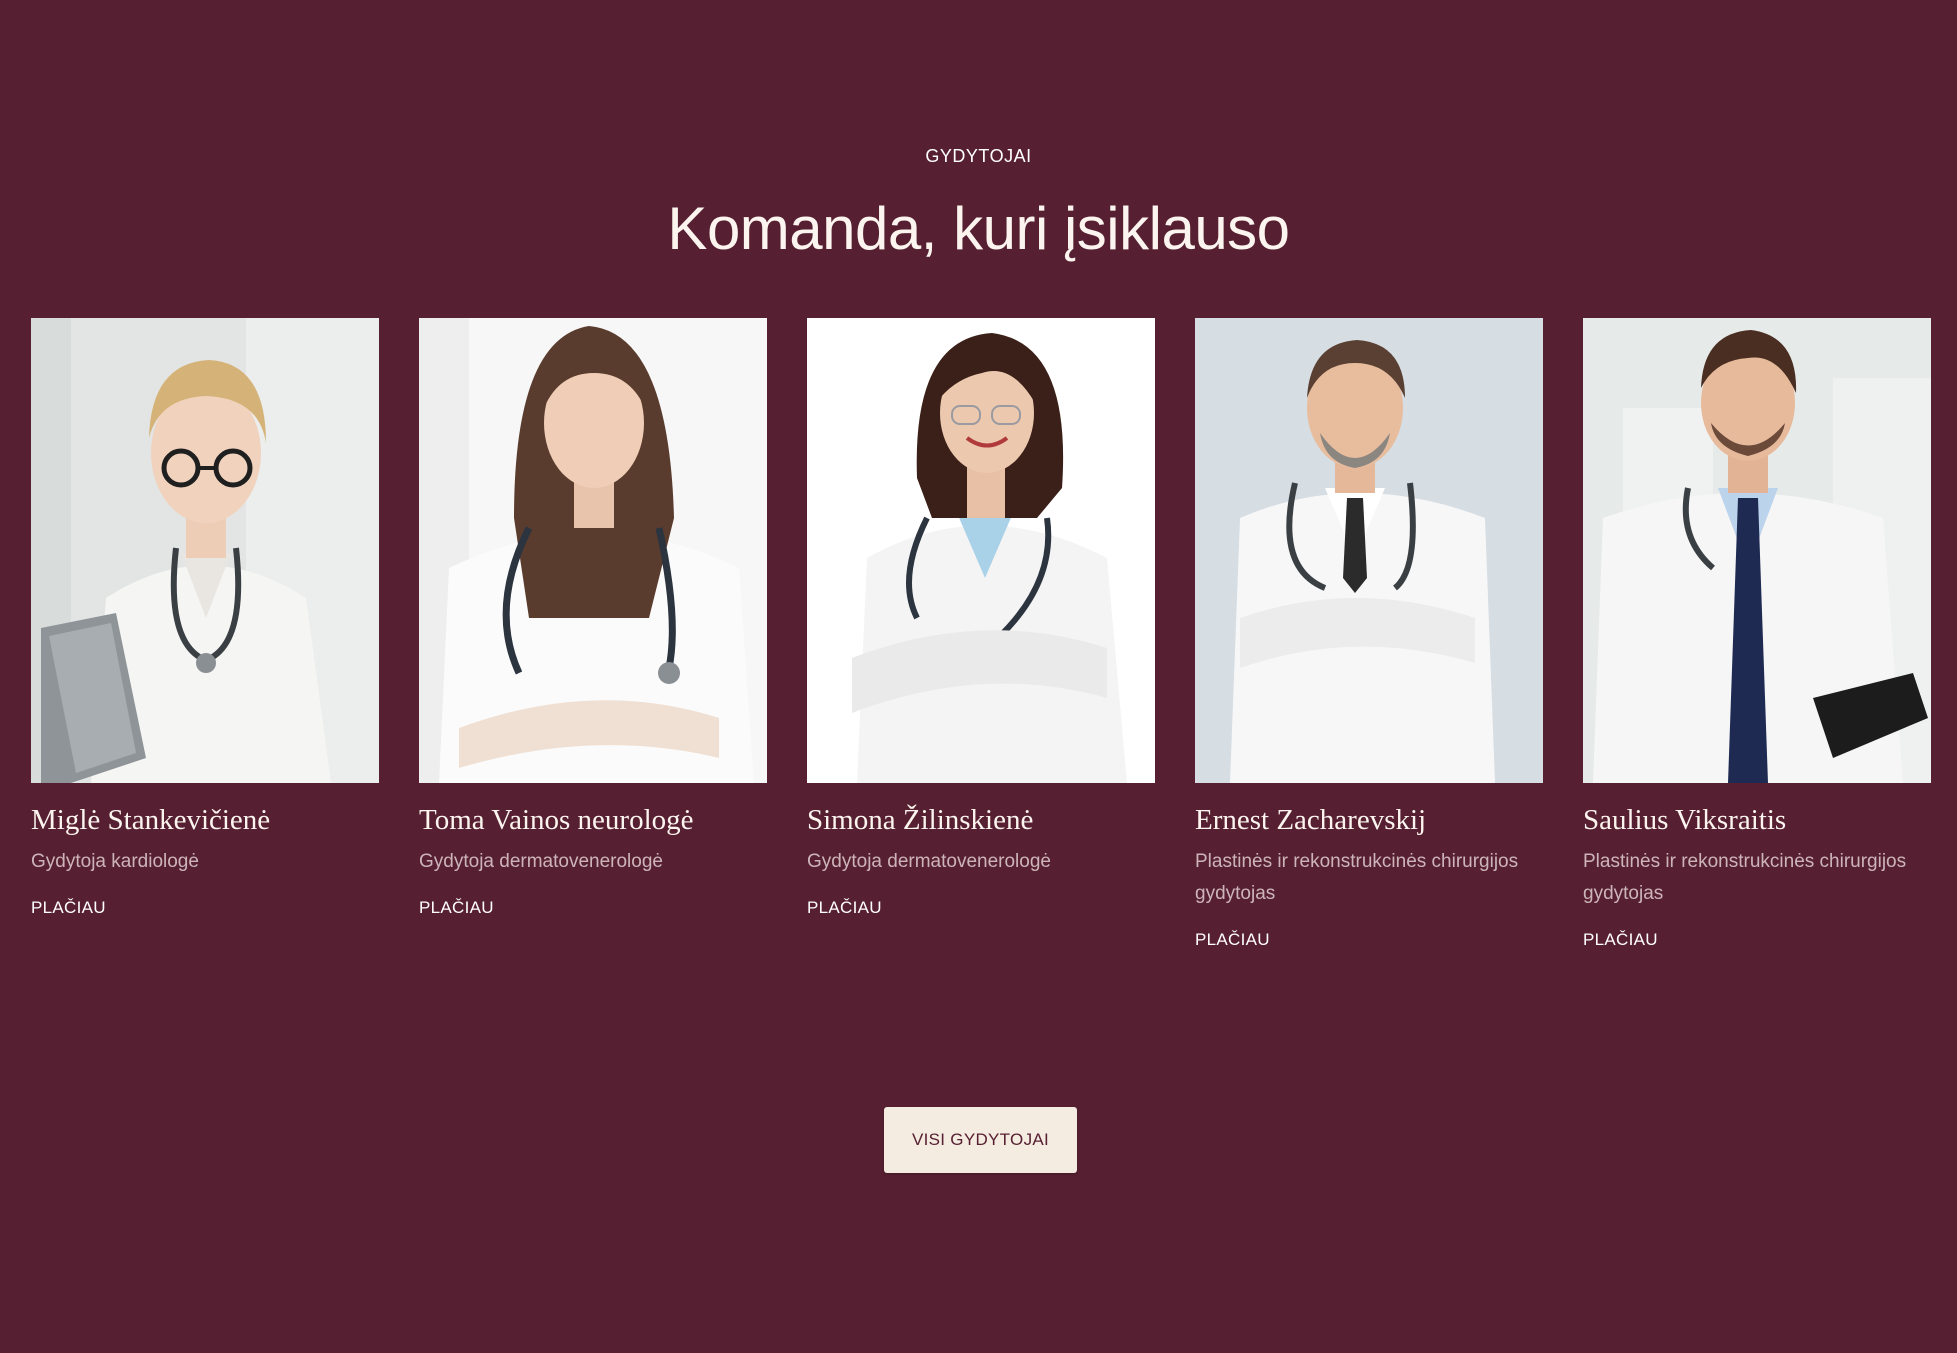 The image size is (1957, 1353). I want to click on doctor-role: Gydytoja kardiologė, so click(115, 861).